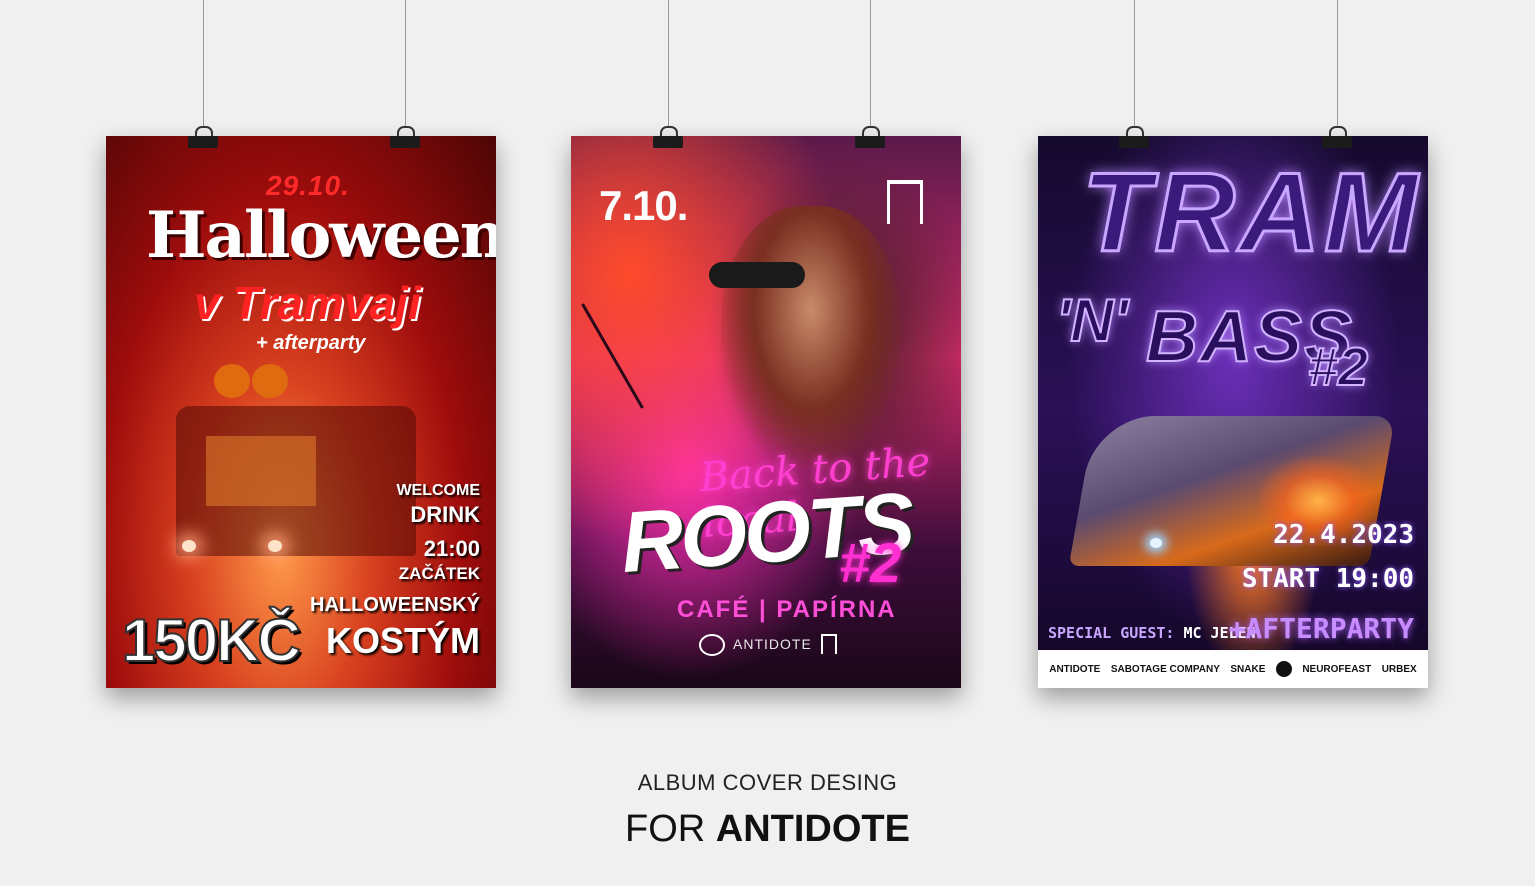 Image resolution: width=1535 pixels, height=886 pixels. I want to click on caption-prefix: FOR, so click(665, 829).